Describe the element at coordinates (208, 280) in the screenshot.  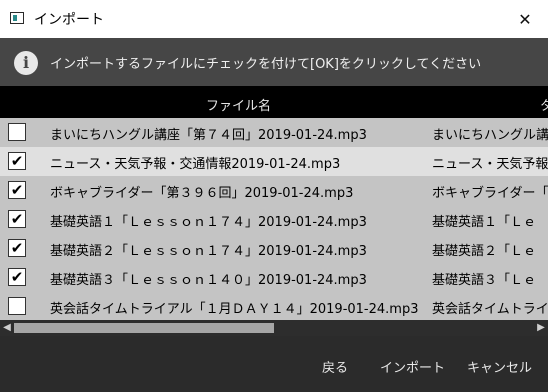
I see `cell-filename: 基礎英語３「Ｌｅｓｓｏｎ１４０」2019-01-24.mp3` at that location.